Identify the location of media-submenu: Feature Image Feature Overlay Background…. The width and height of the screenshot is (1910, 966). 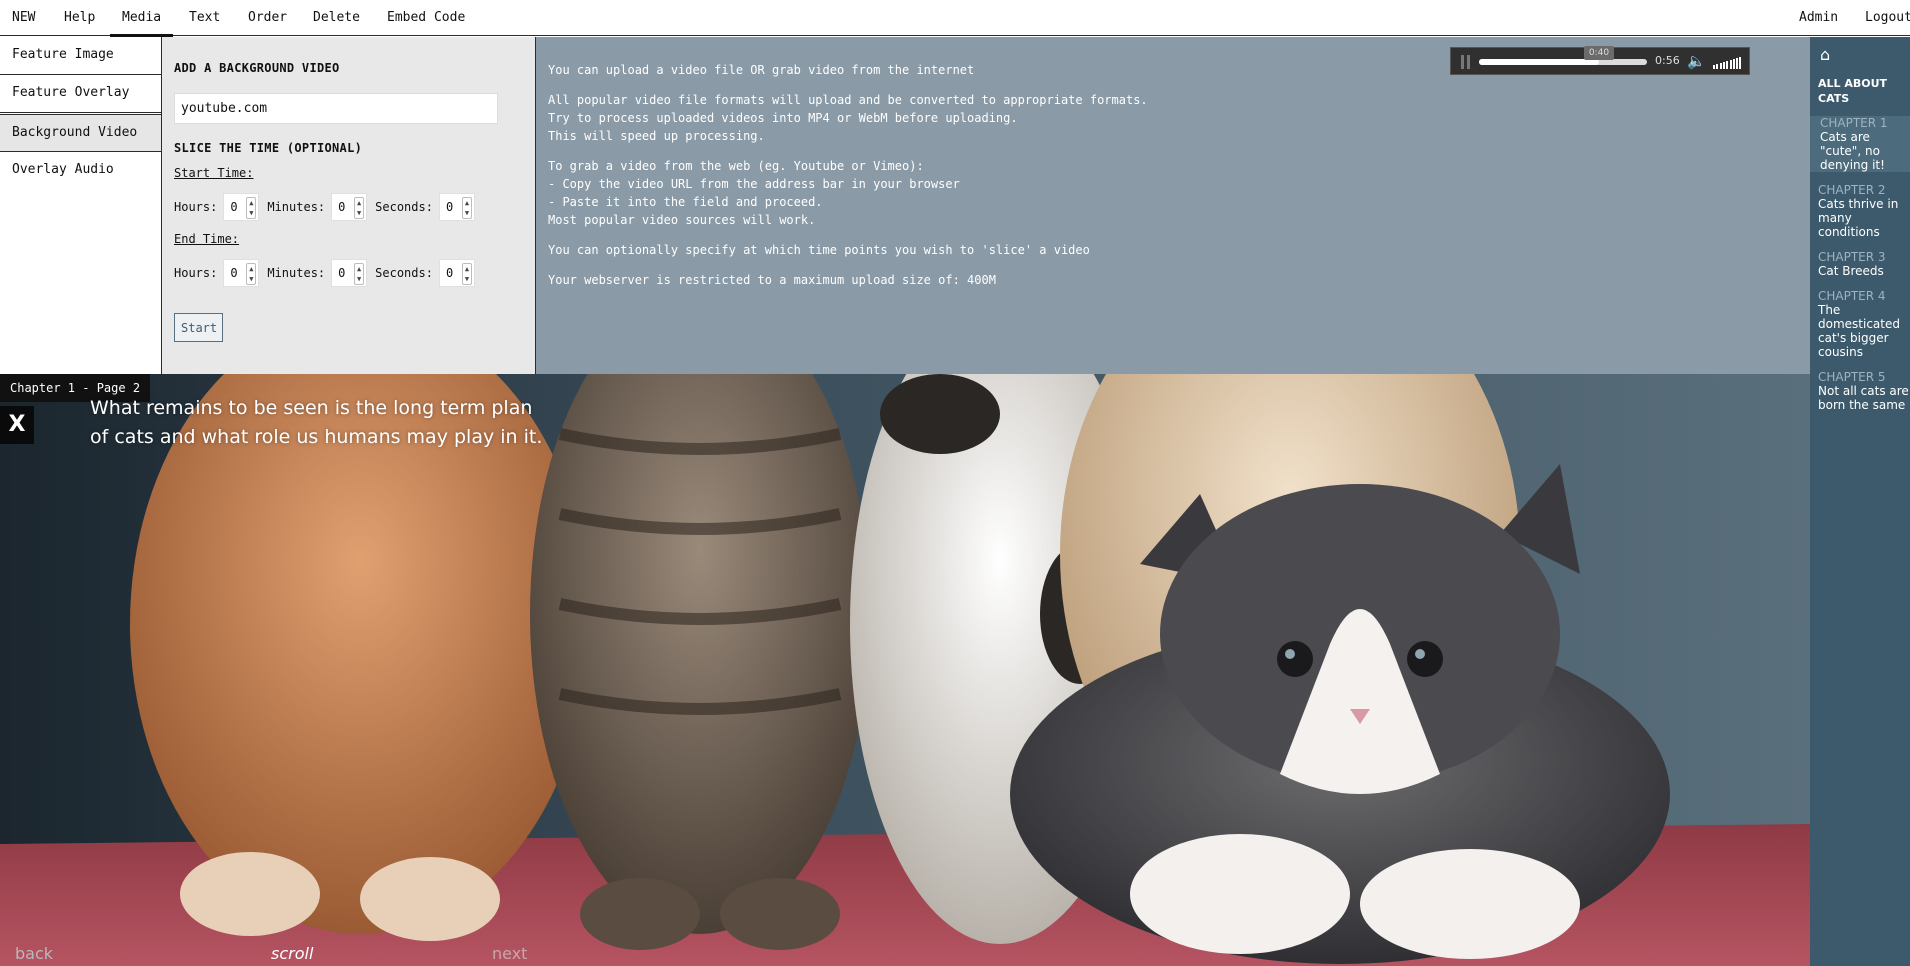
(81, 205).